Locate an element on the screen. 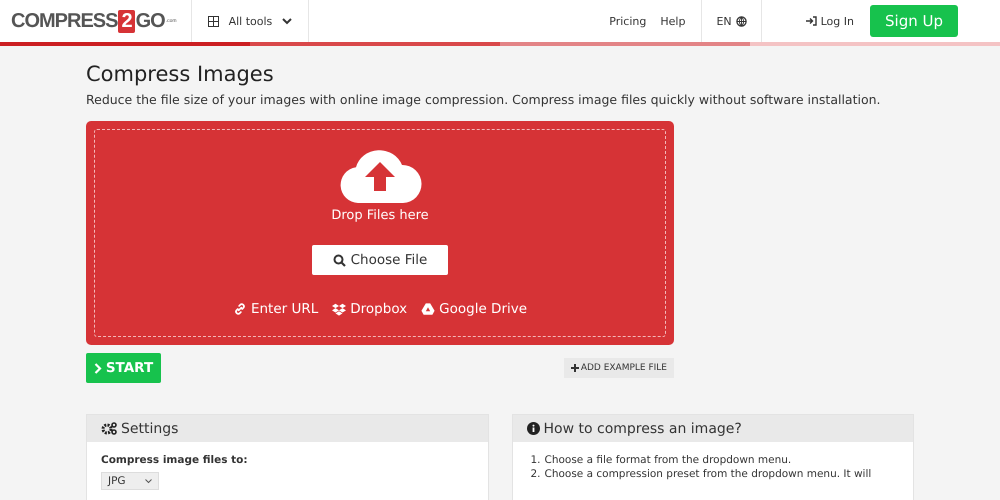 The image size is (1000, 500). step-number: 1. is located at coordinates (535, 461).